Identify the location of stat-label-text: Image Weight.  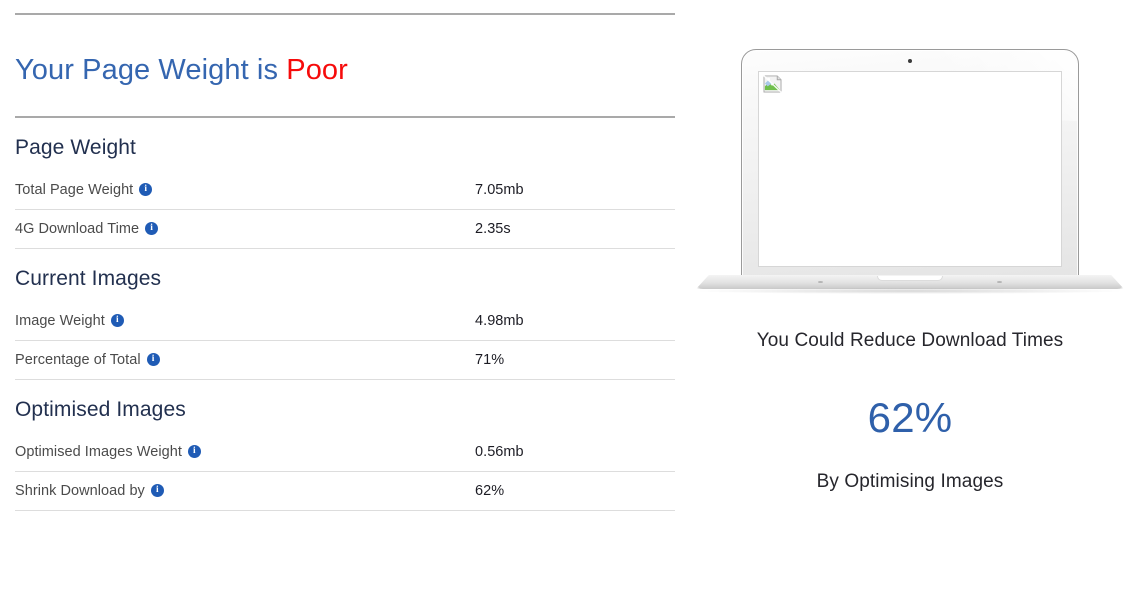
(60, 320).